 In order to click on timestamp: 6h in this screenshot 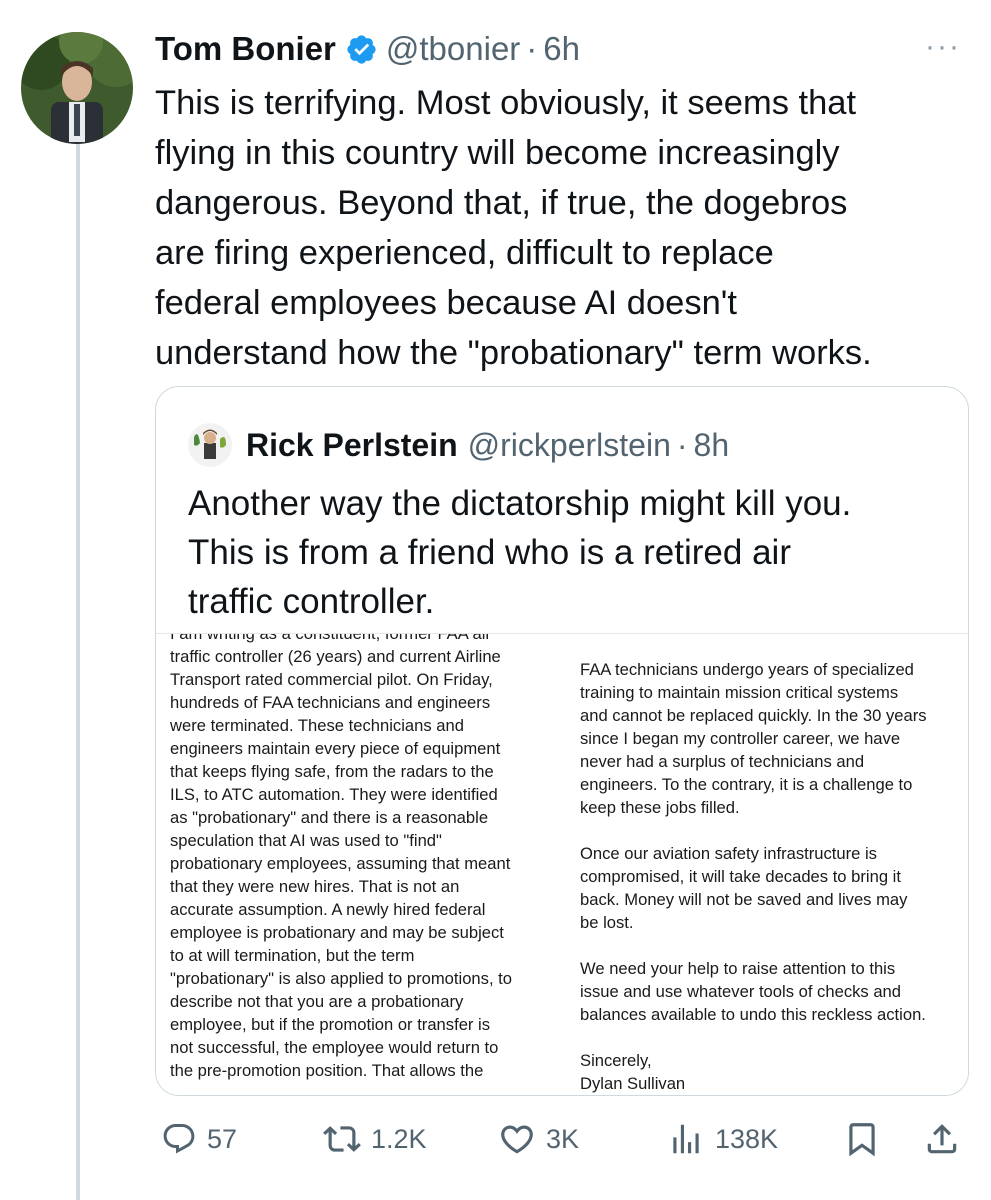, I will do `click(561, 49)`.